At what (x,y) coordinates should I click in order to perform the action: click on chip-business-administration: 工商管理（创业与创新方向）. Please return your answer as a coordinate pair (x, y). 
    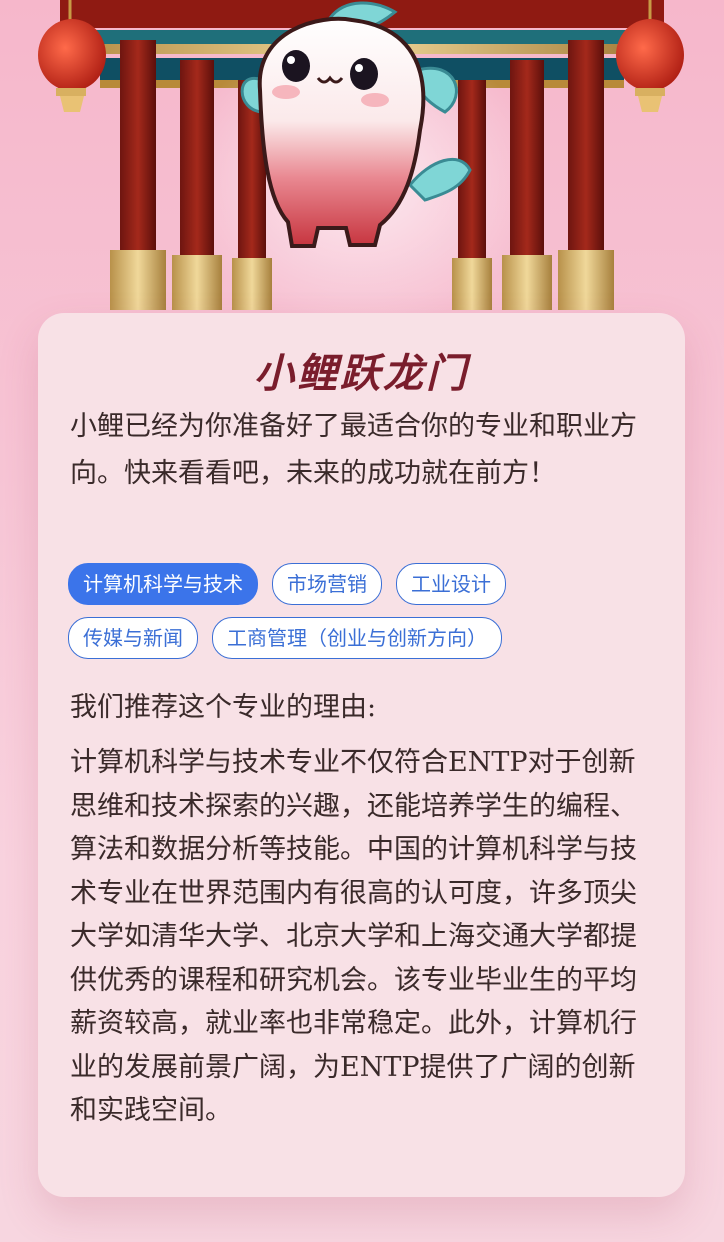
    Looking at the image, I should click on (357, 638).